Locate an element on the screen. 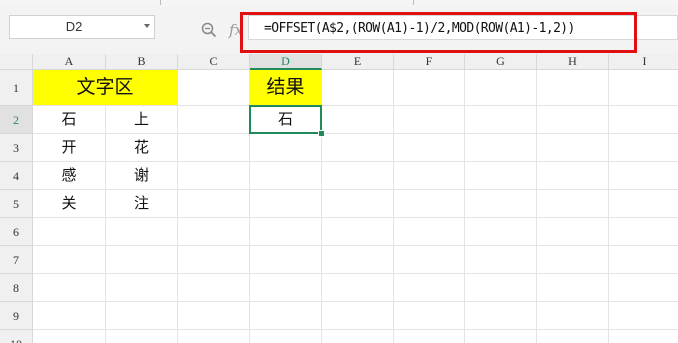 The width and height of the screenshot is (678, 343). cell-i10 is located at coordinates (643, 336).